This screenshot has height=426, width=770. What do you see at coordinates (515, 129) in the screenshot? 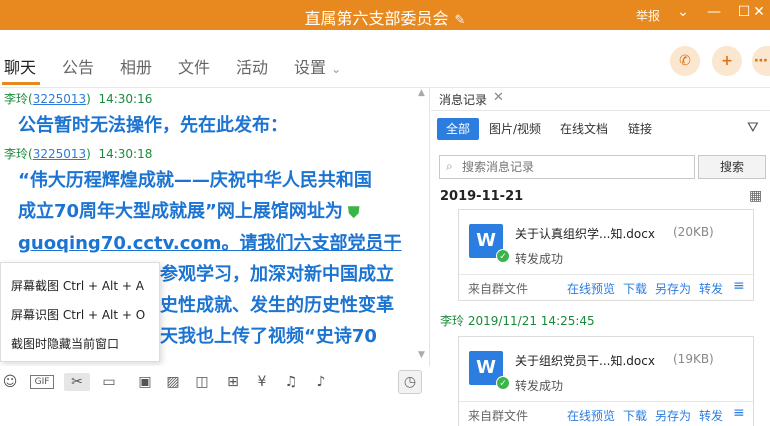
I see `filter-images-videos: 图片/视频` at bounding box center [515, 129].